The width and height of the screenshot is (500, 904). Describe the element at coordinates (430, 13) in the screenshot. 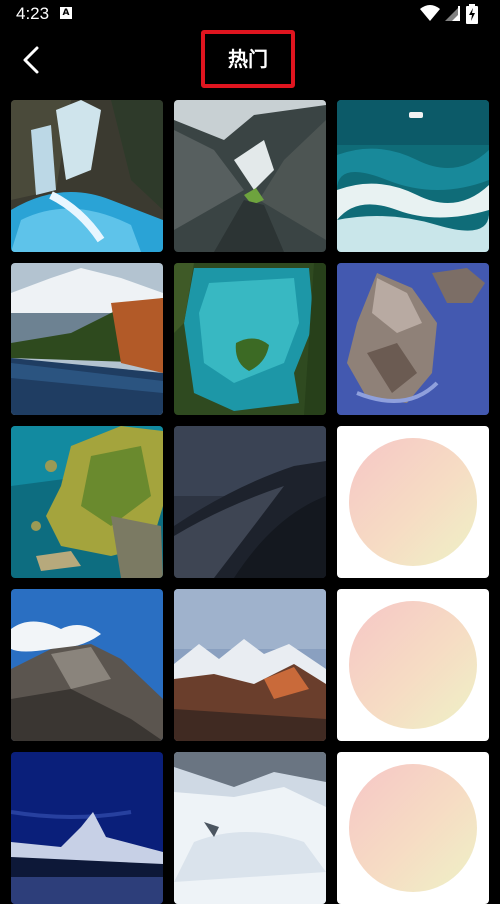

I see `wifi-icon` at that location.